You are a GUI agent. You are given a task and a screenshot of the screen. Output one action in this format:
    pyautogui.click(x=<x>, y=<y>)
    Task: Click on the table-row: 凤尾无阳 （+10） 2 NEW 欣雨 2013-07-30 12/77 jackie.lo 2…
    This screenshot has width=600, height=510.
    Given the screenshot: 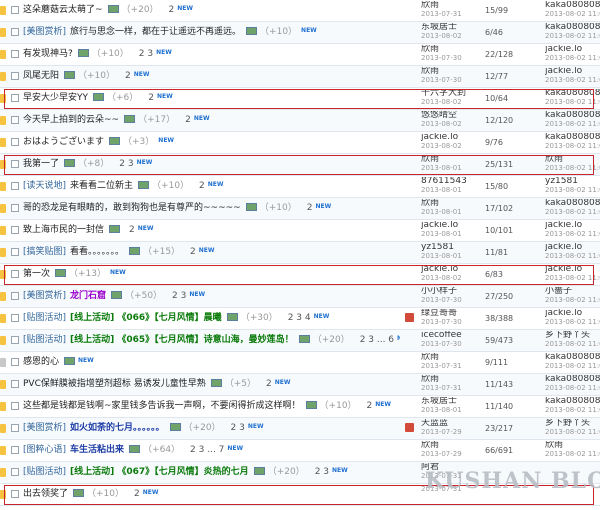 What is the action you would take?
    pyautogui.click(x=300, y=77)
    